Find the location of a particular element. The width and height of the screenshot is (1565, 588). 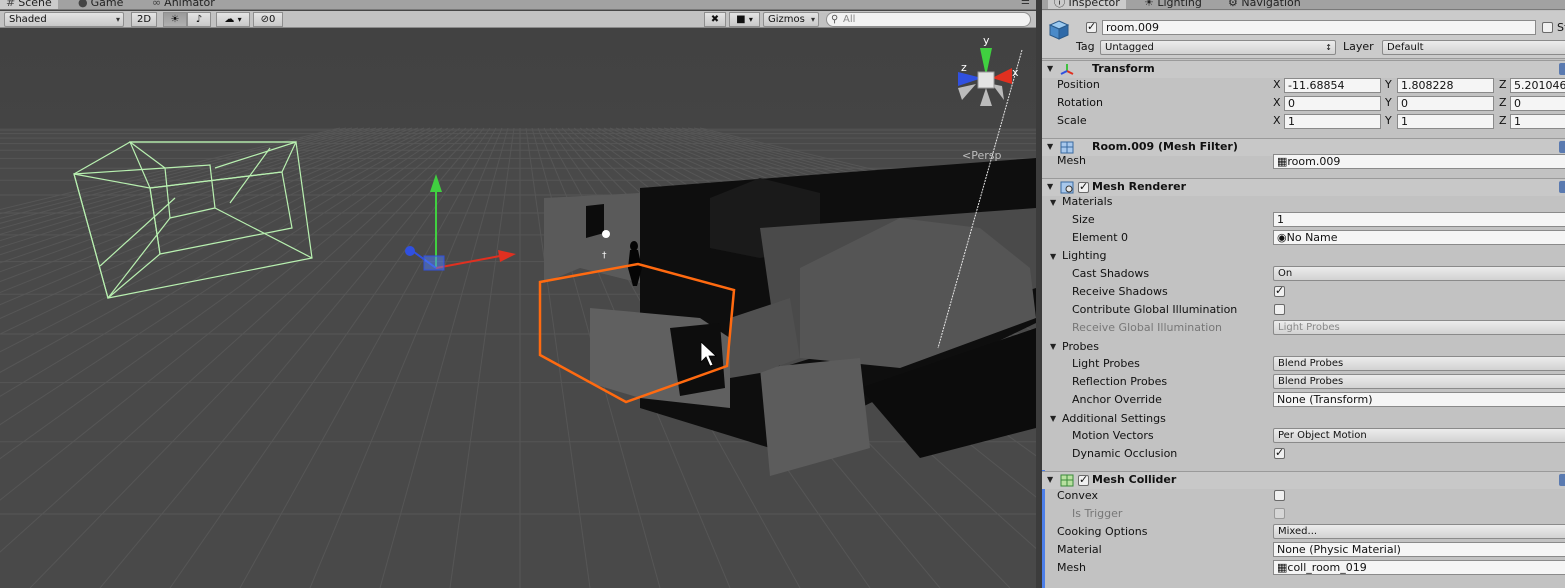

position-y-field: 1.808228 is located at coordinates (1445, 85).